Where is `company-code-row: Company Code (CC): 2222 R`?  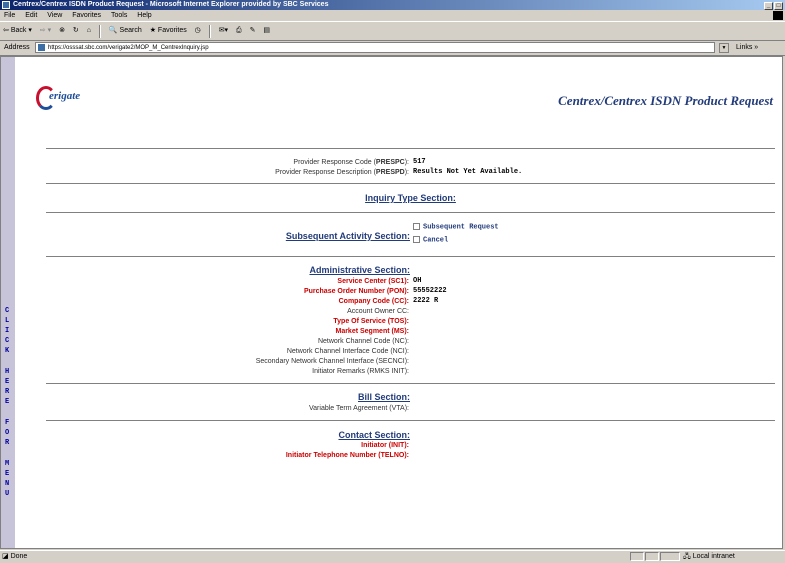
company-code-row: Company Code (CC): 2222 R is located at coordinates (410, 301).